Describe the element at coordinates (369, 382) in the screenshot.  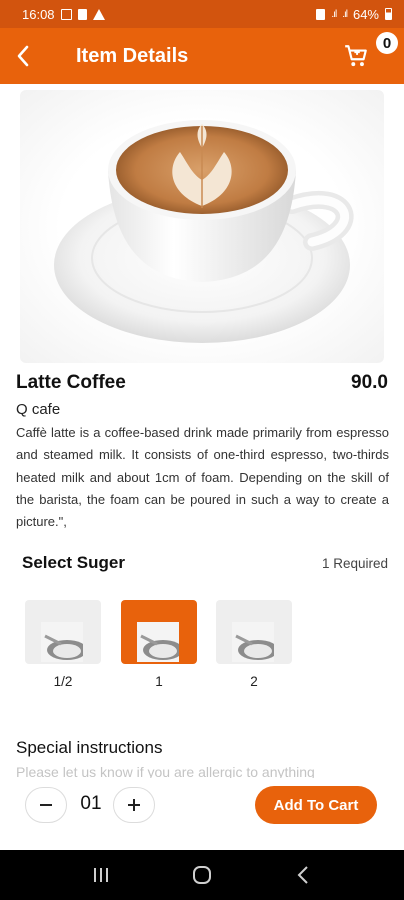
I see `product-price: 90.0` at that location.